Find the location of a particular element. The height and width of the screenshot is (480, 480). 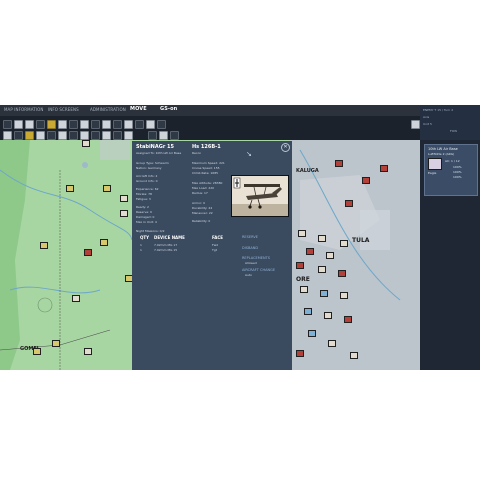

arrow-icon is located at coordinates (128, 135).